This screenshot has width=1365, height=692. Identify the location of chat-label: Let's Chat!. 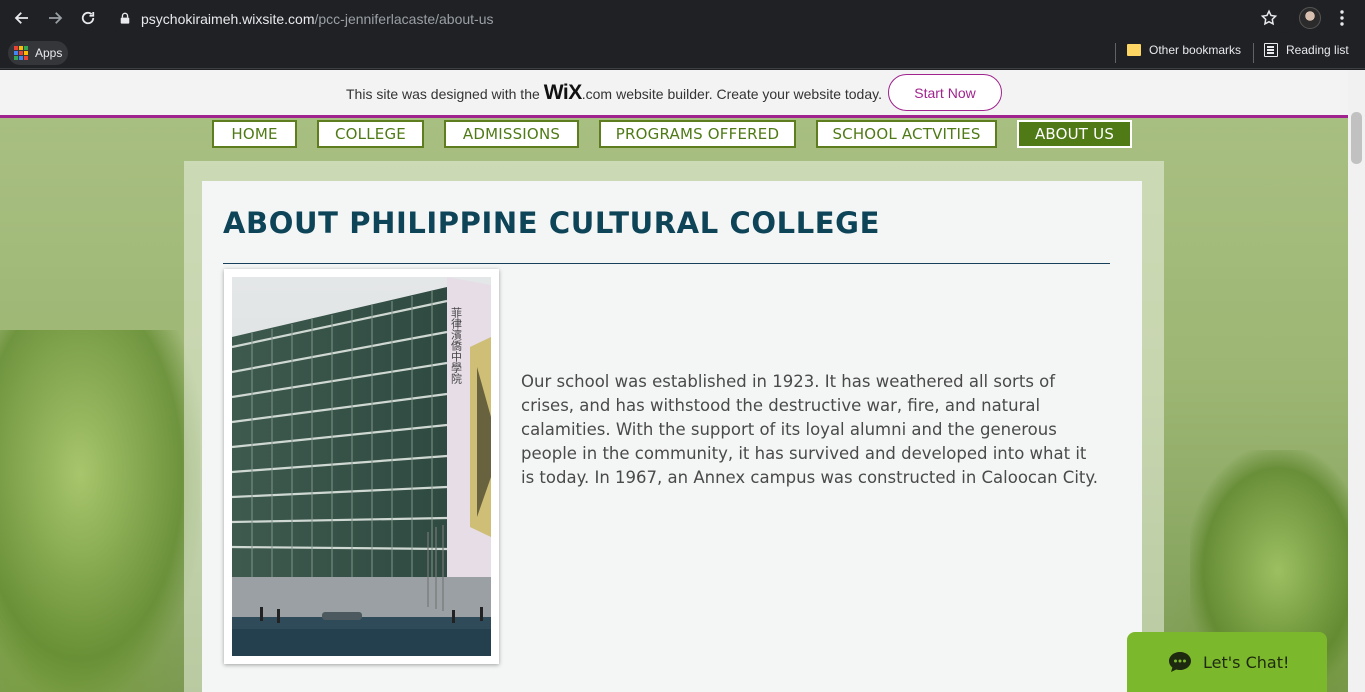
(1246, 662).